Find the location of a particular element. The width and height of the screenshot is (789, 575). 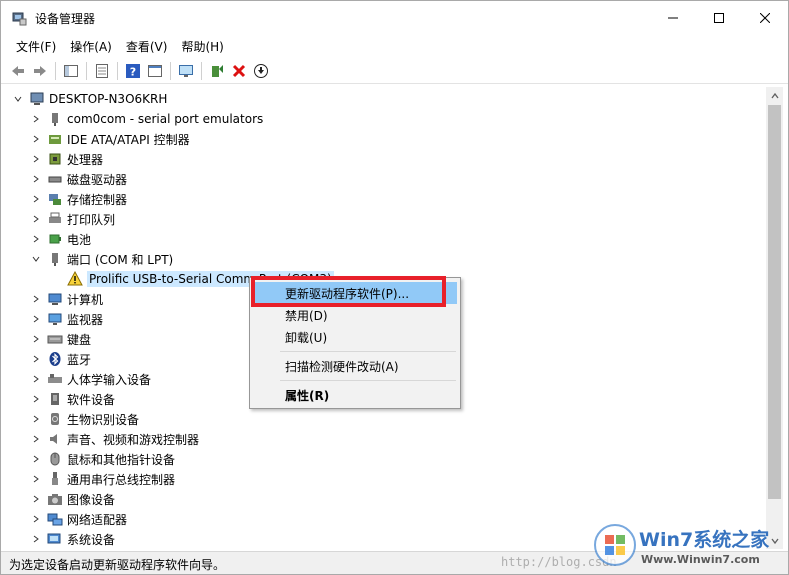

category-label: 键盘 is located at coordinates (79, 339).